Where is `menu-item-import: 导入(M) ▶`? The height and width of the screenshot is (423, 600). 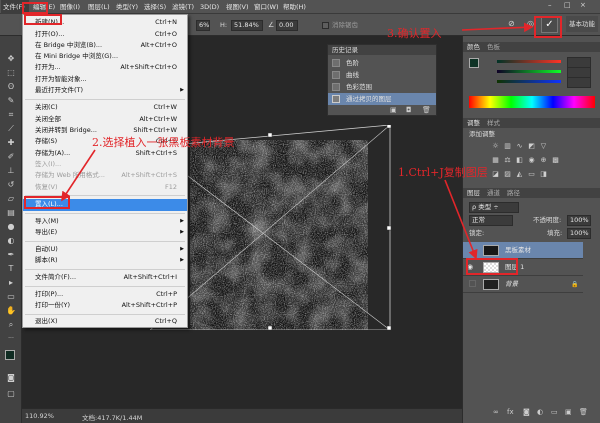 menu-item-import: 导入(M) ▶ is located at coordinates (105, 222).